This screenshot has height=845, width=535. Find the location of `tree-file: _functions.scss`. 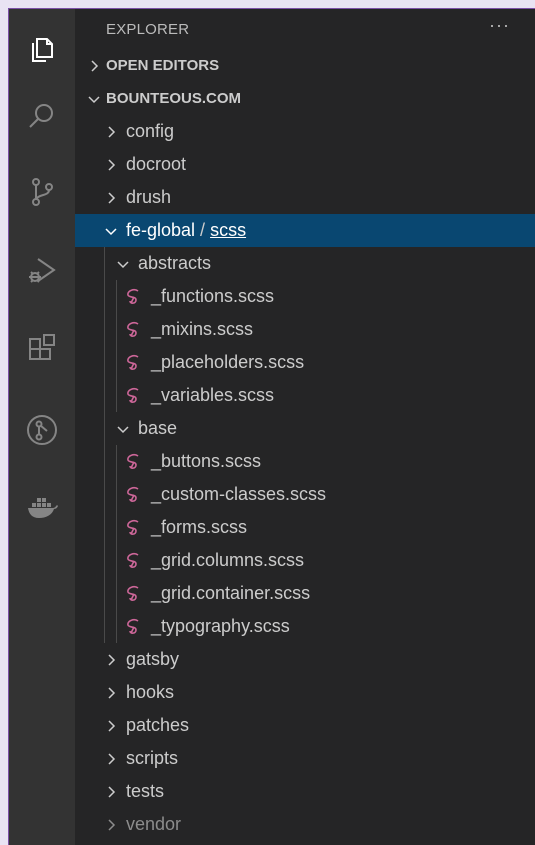

tree-file: _functions.scss is located at coordinates (305, 296).